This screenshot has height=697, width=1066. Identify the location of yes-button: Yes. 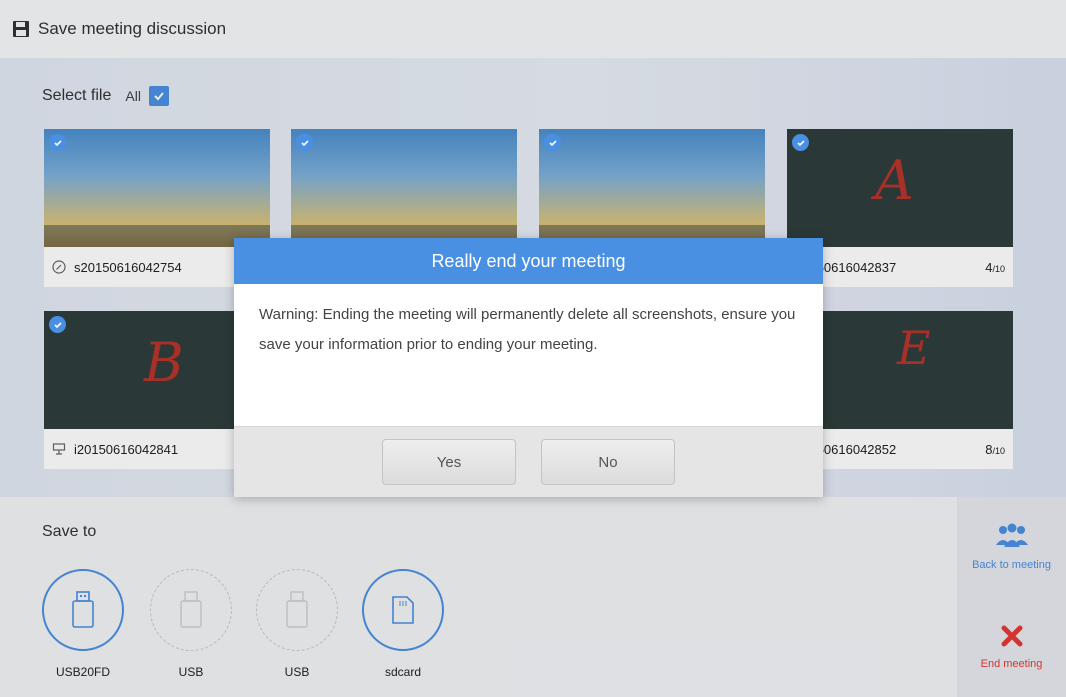
(449, 462).